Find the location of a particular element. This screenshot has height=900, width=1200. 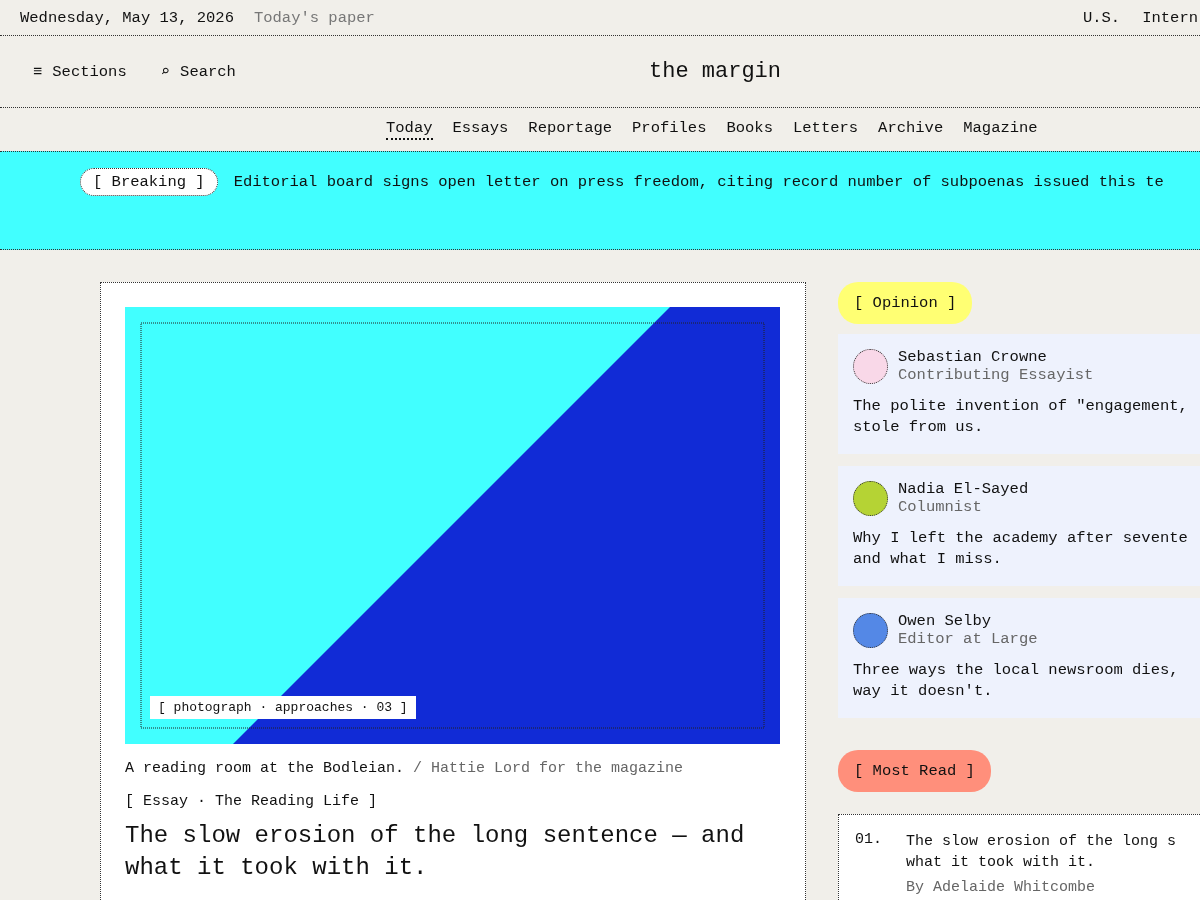

author-role: Contributing Essayist is located at coordinates (996, 375).